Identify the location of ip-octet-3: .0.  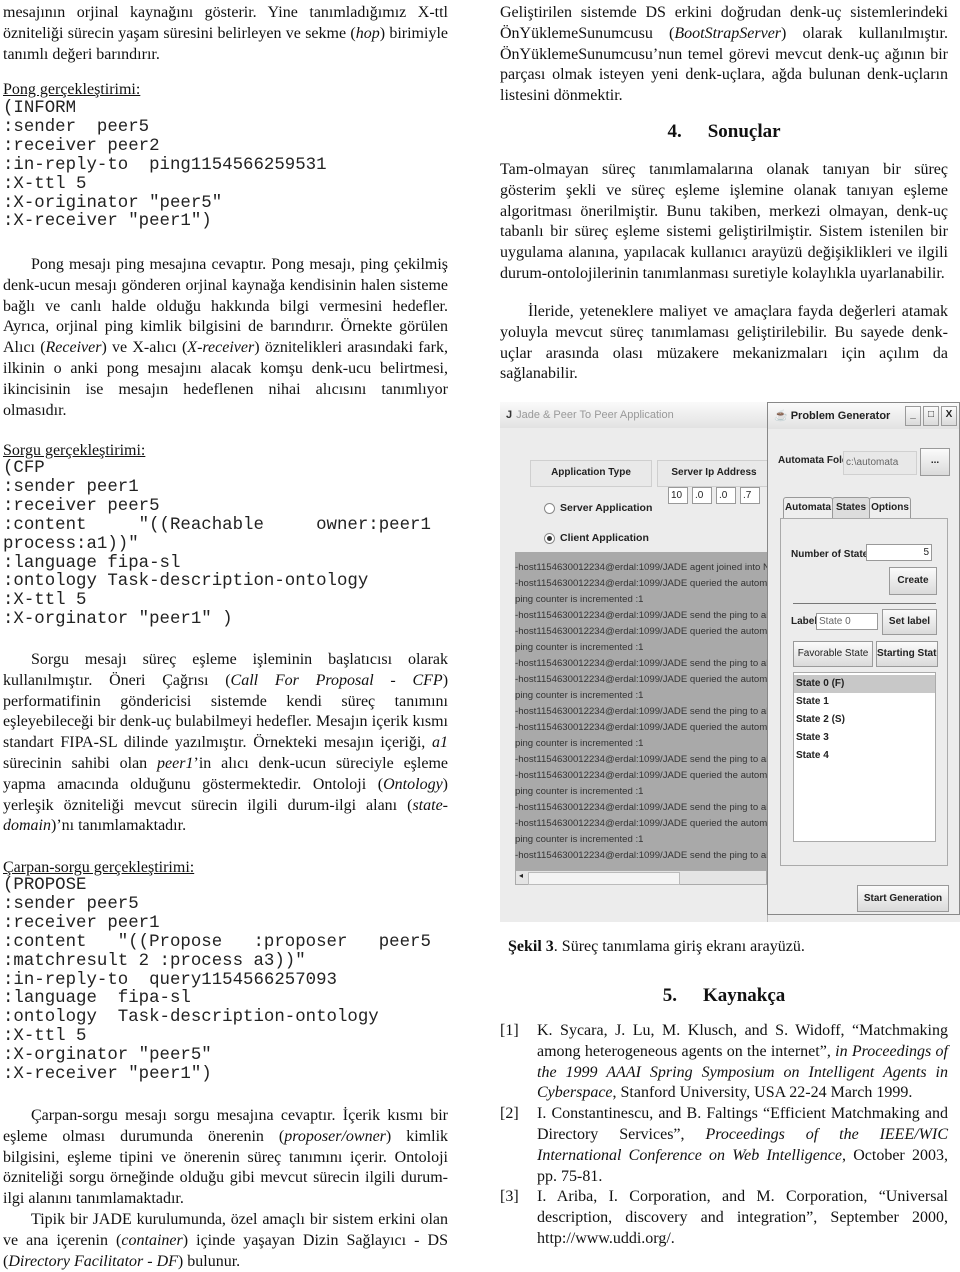
(726, 495).